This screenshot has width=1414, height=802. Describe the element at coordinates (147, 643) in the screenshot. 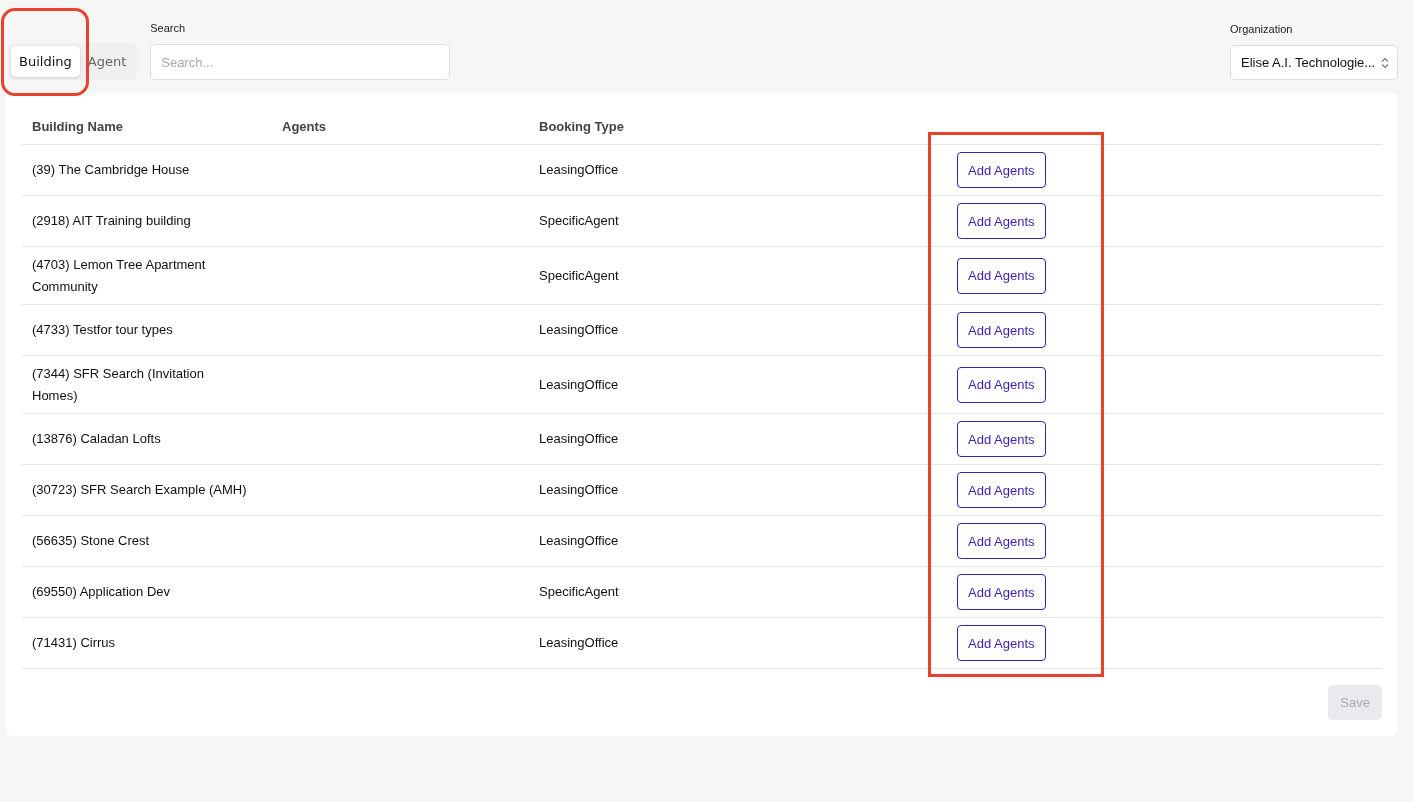

I see `table-cell: (71431) Cirrus` at that location.